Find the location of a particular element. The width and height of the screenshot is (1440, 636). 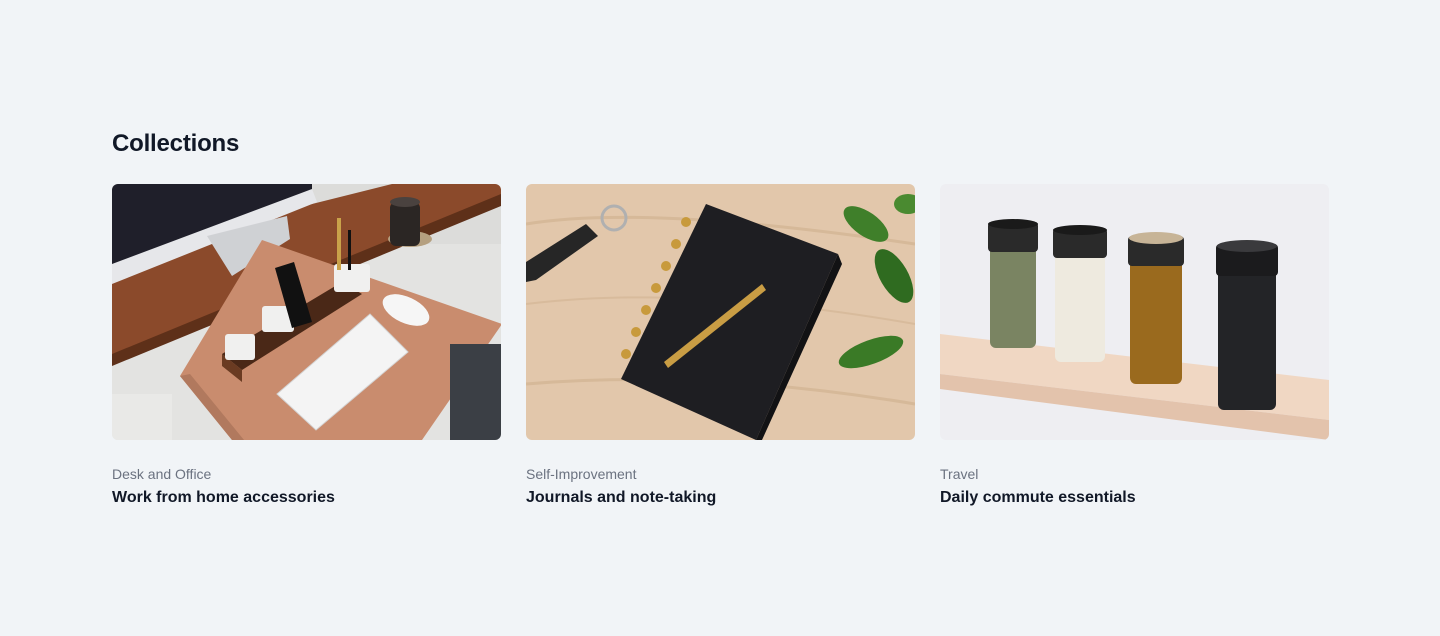

collection-title: Work from home accessories is located at coordinates (223, 497).